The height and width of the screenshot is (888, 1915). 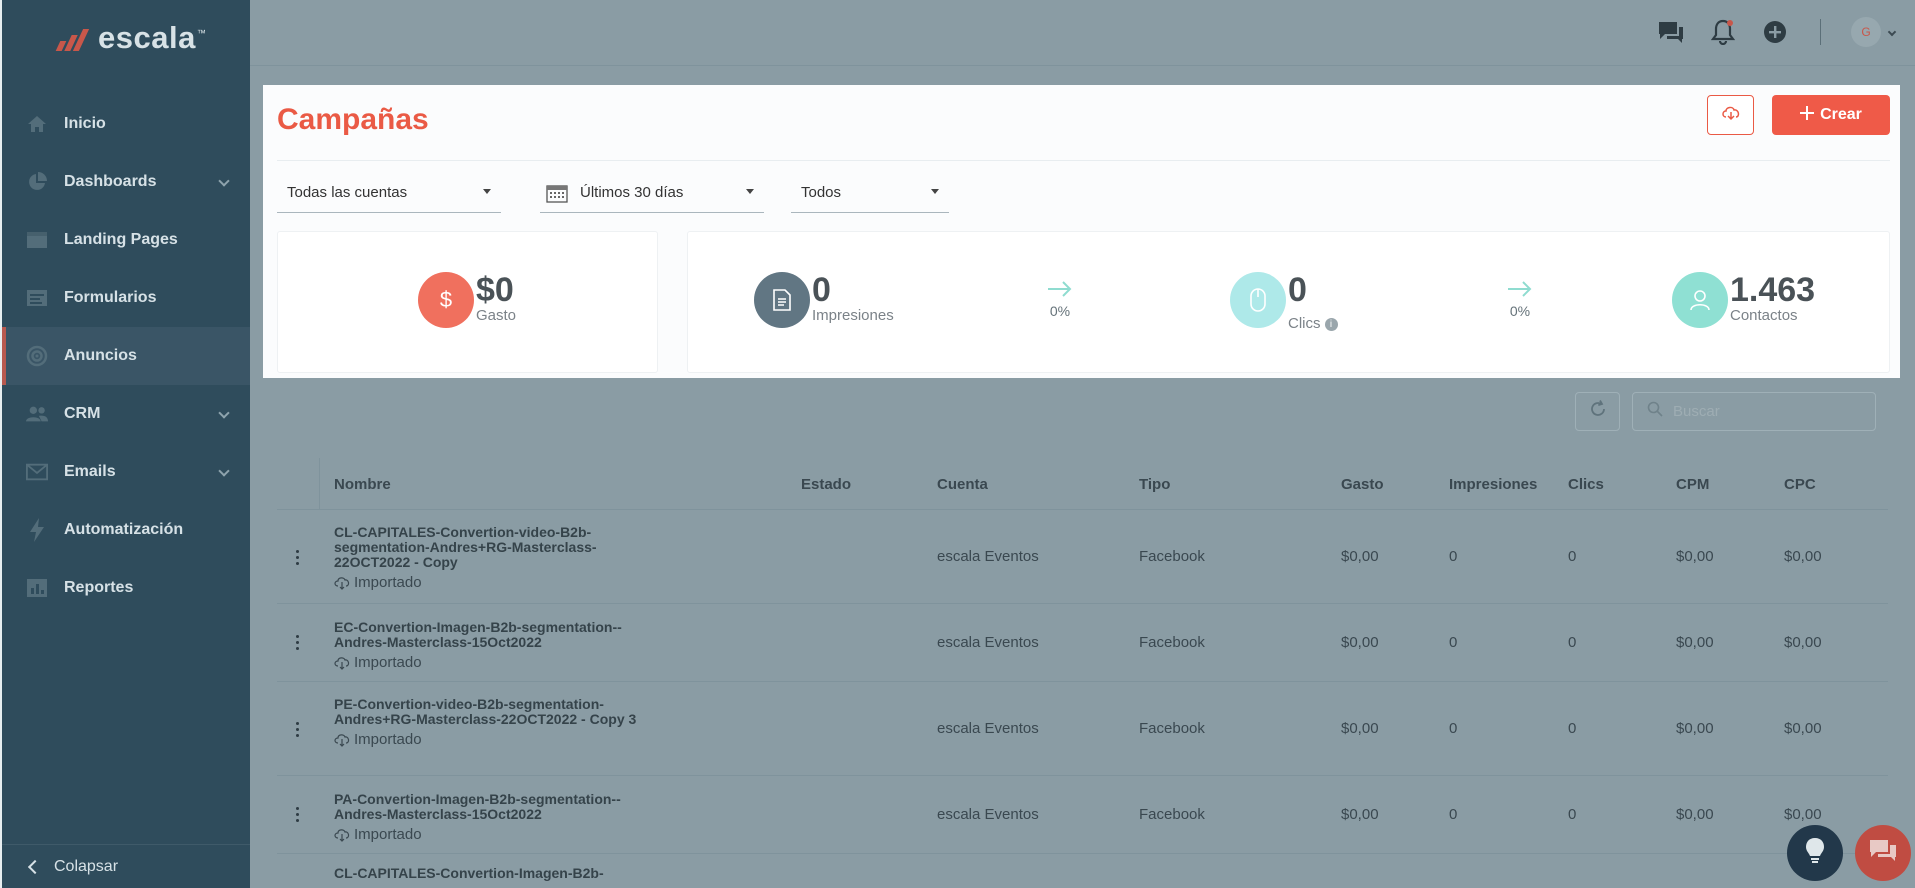 I want to click on chat-bubbles-icon, so click(x=1883, y=853).